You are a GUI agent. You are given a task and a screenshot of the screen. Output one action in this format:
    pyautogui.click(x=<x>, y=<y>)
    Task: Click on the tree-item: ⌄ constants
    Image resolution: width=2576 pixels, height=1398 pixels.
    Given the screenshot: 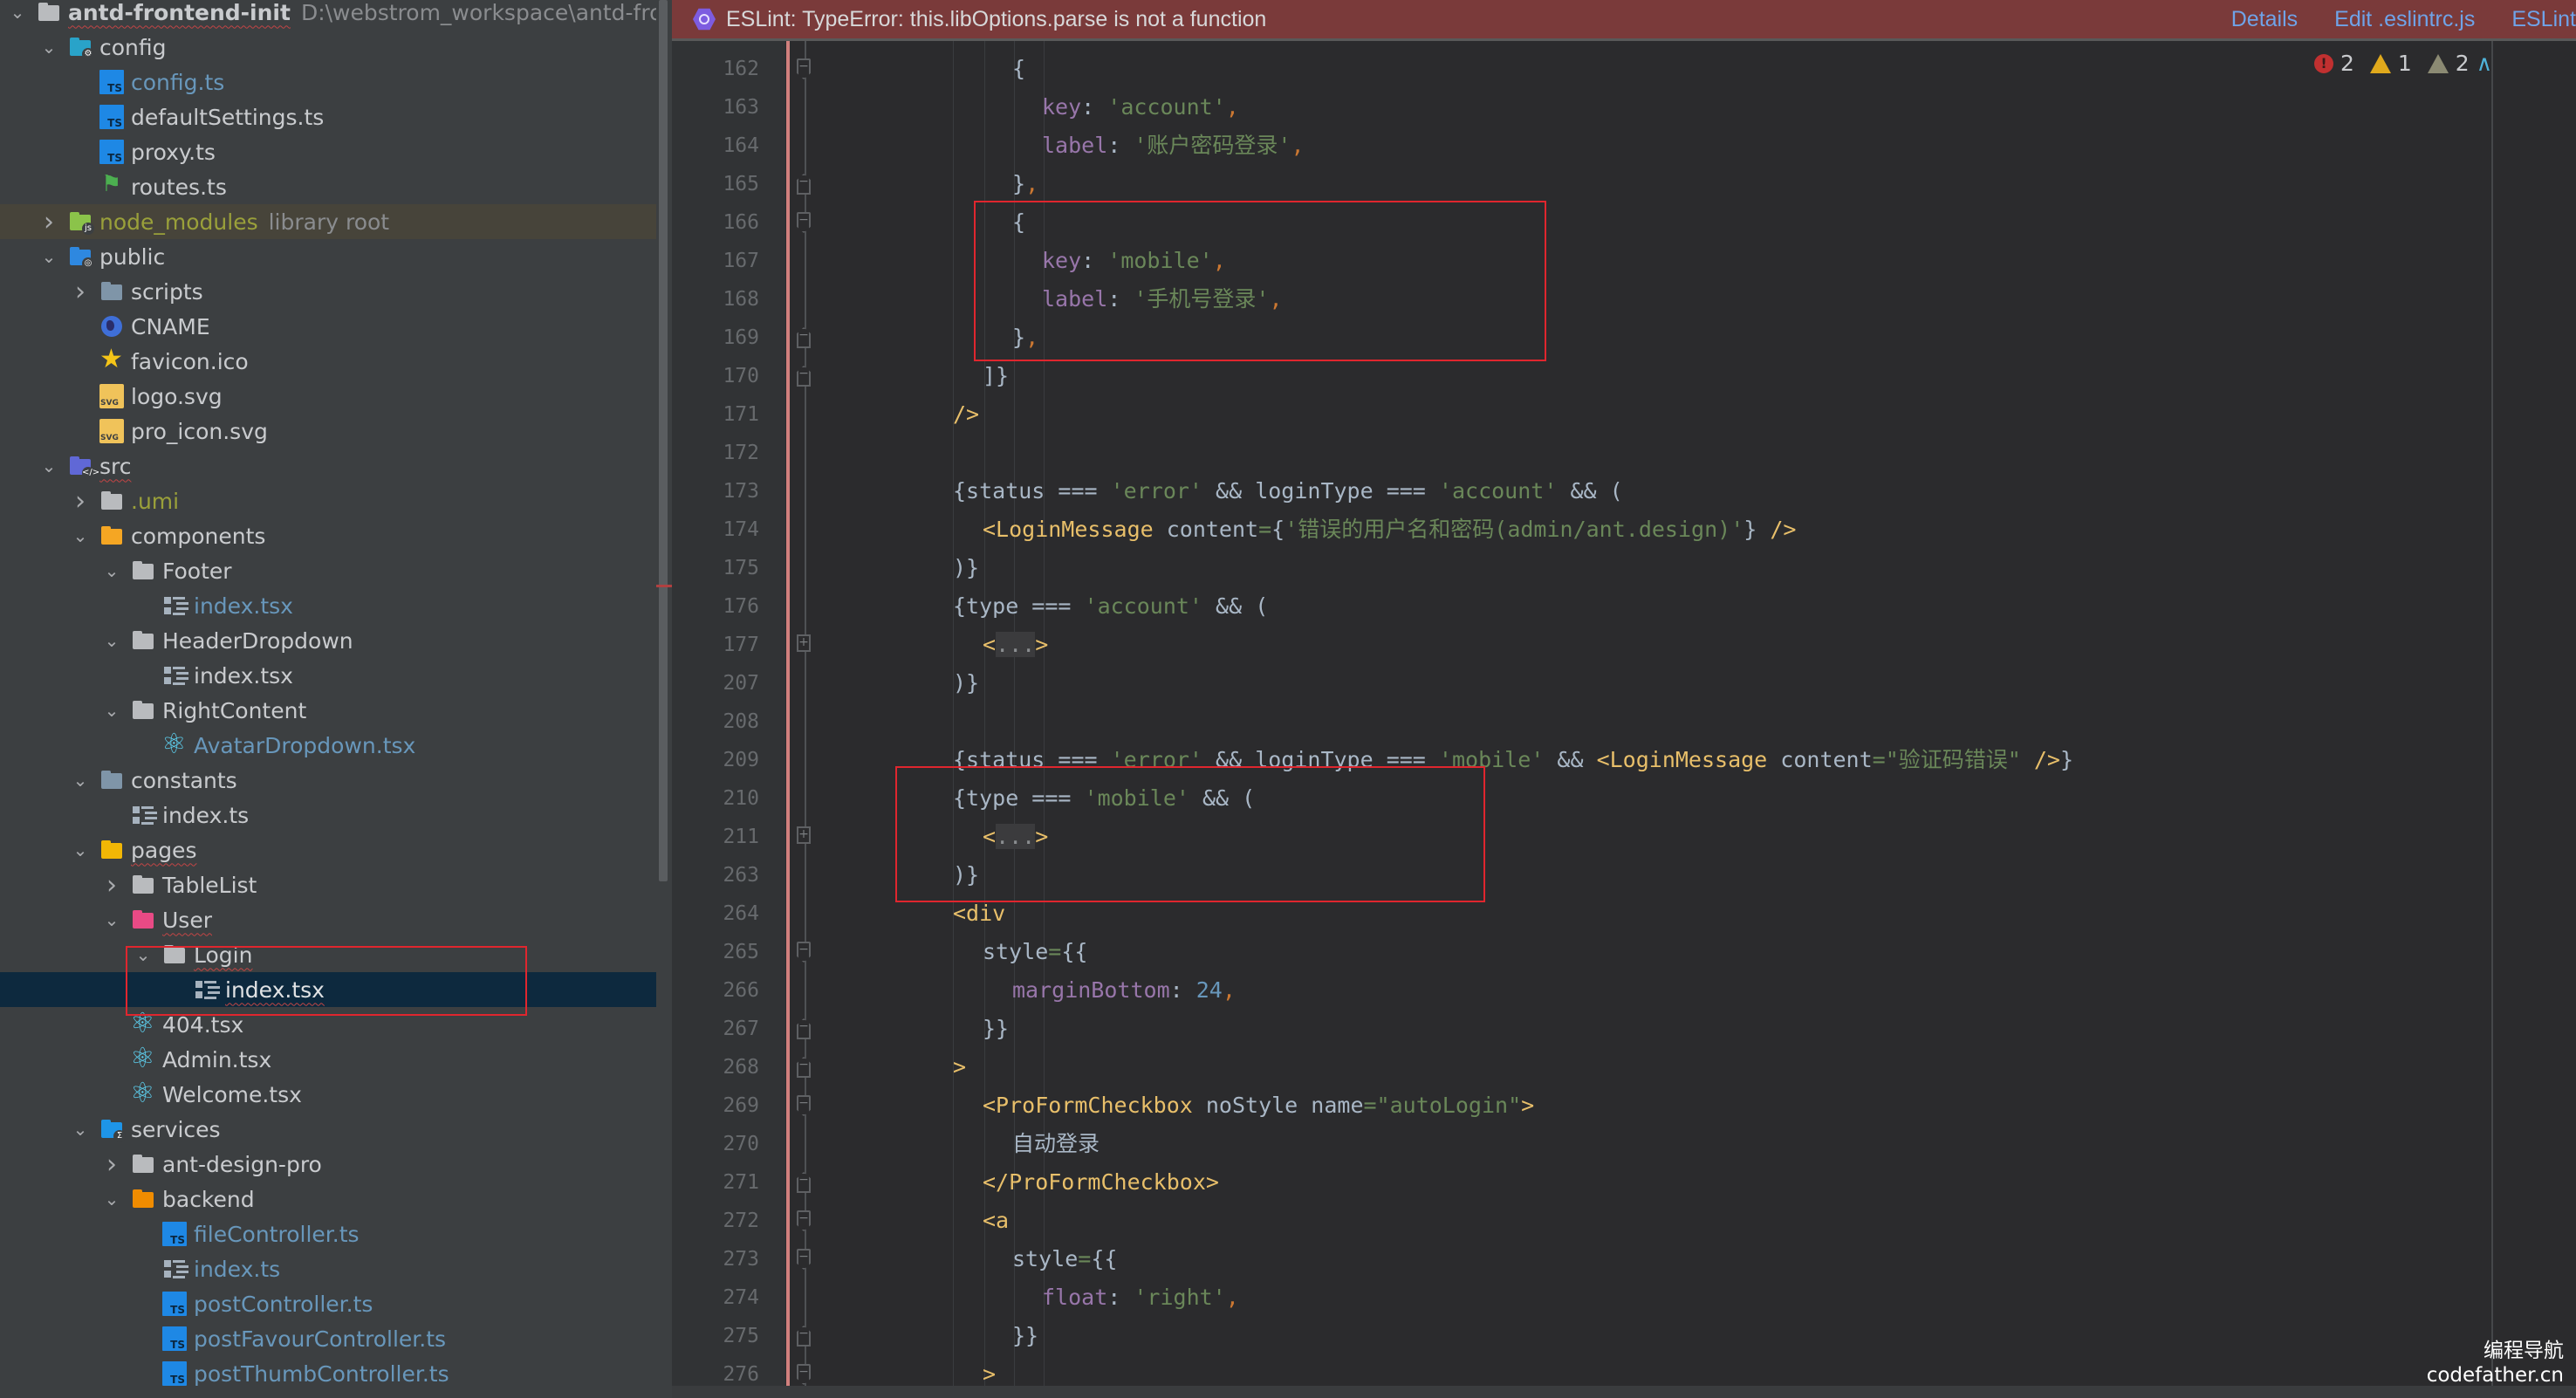 What is the action you would take?
    pyautogui.click(x=328, y=780)
    